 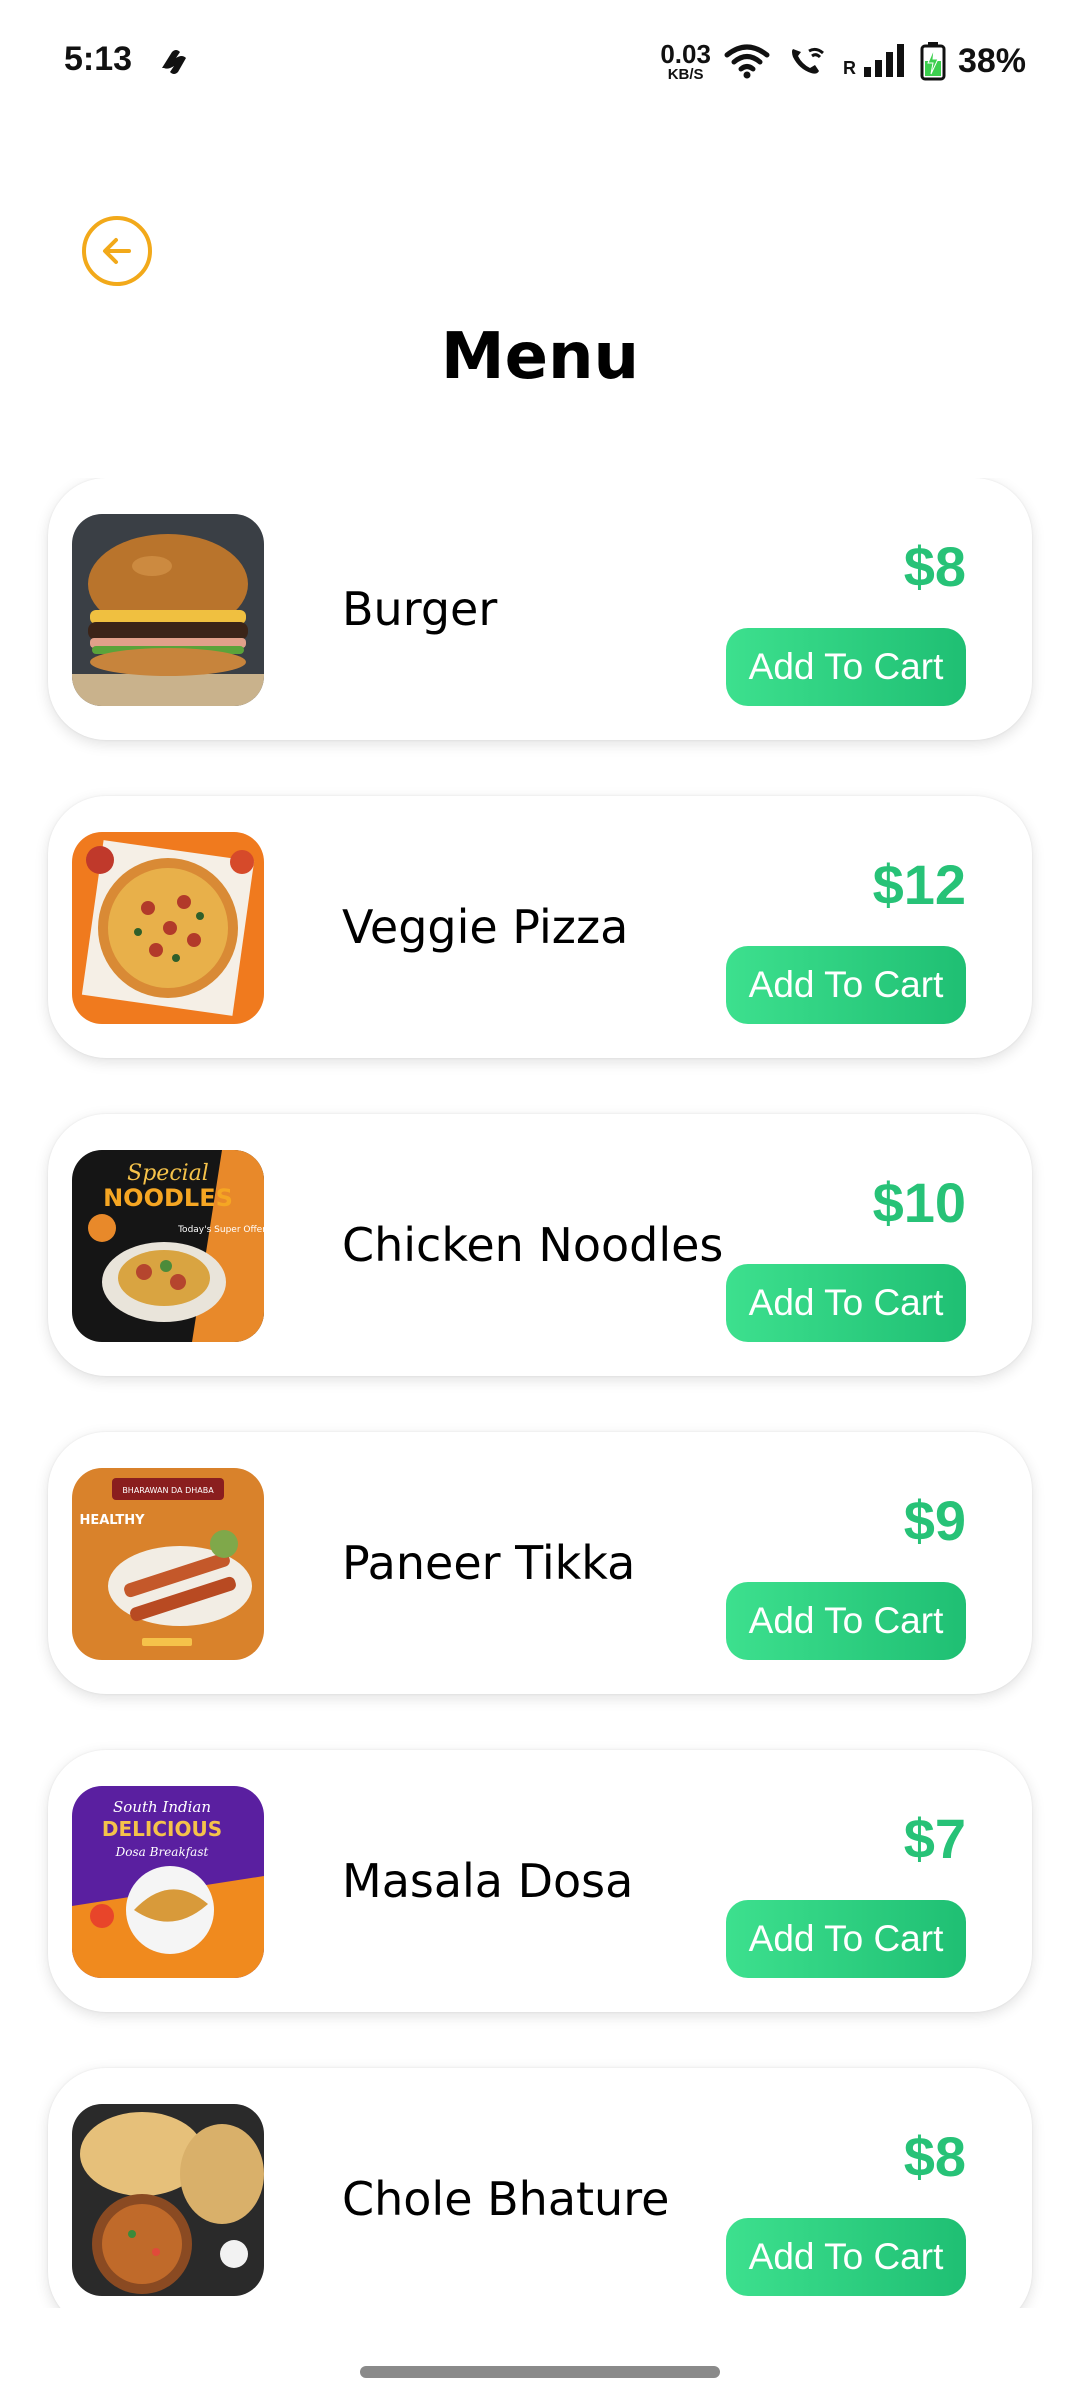 I want to click on network-speed: 0.03 KB/S, so click(x=685, y=61).